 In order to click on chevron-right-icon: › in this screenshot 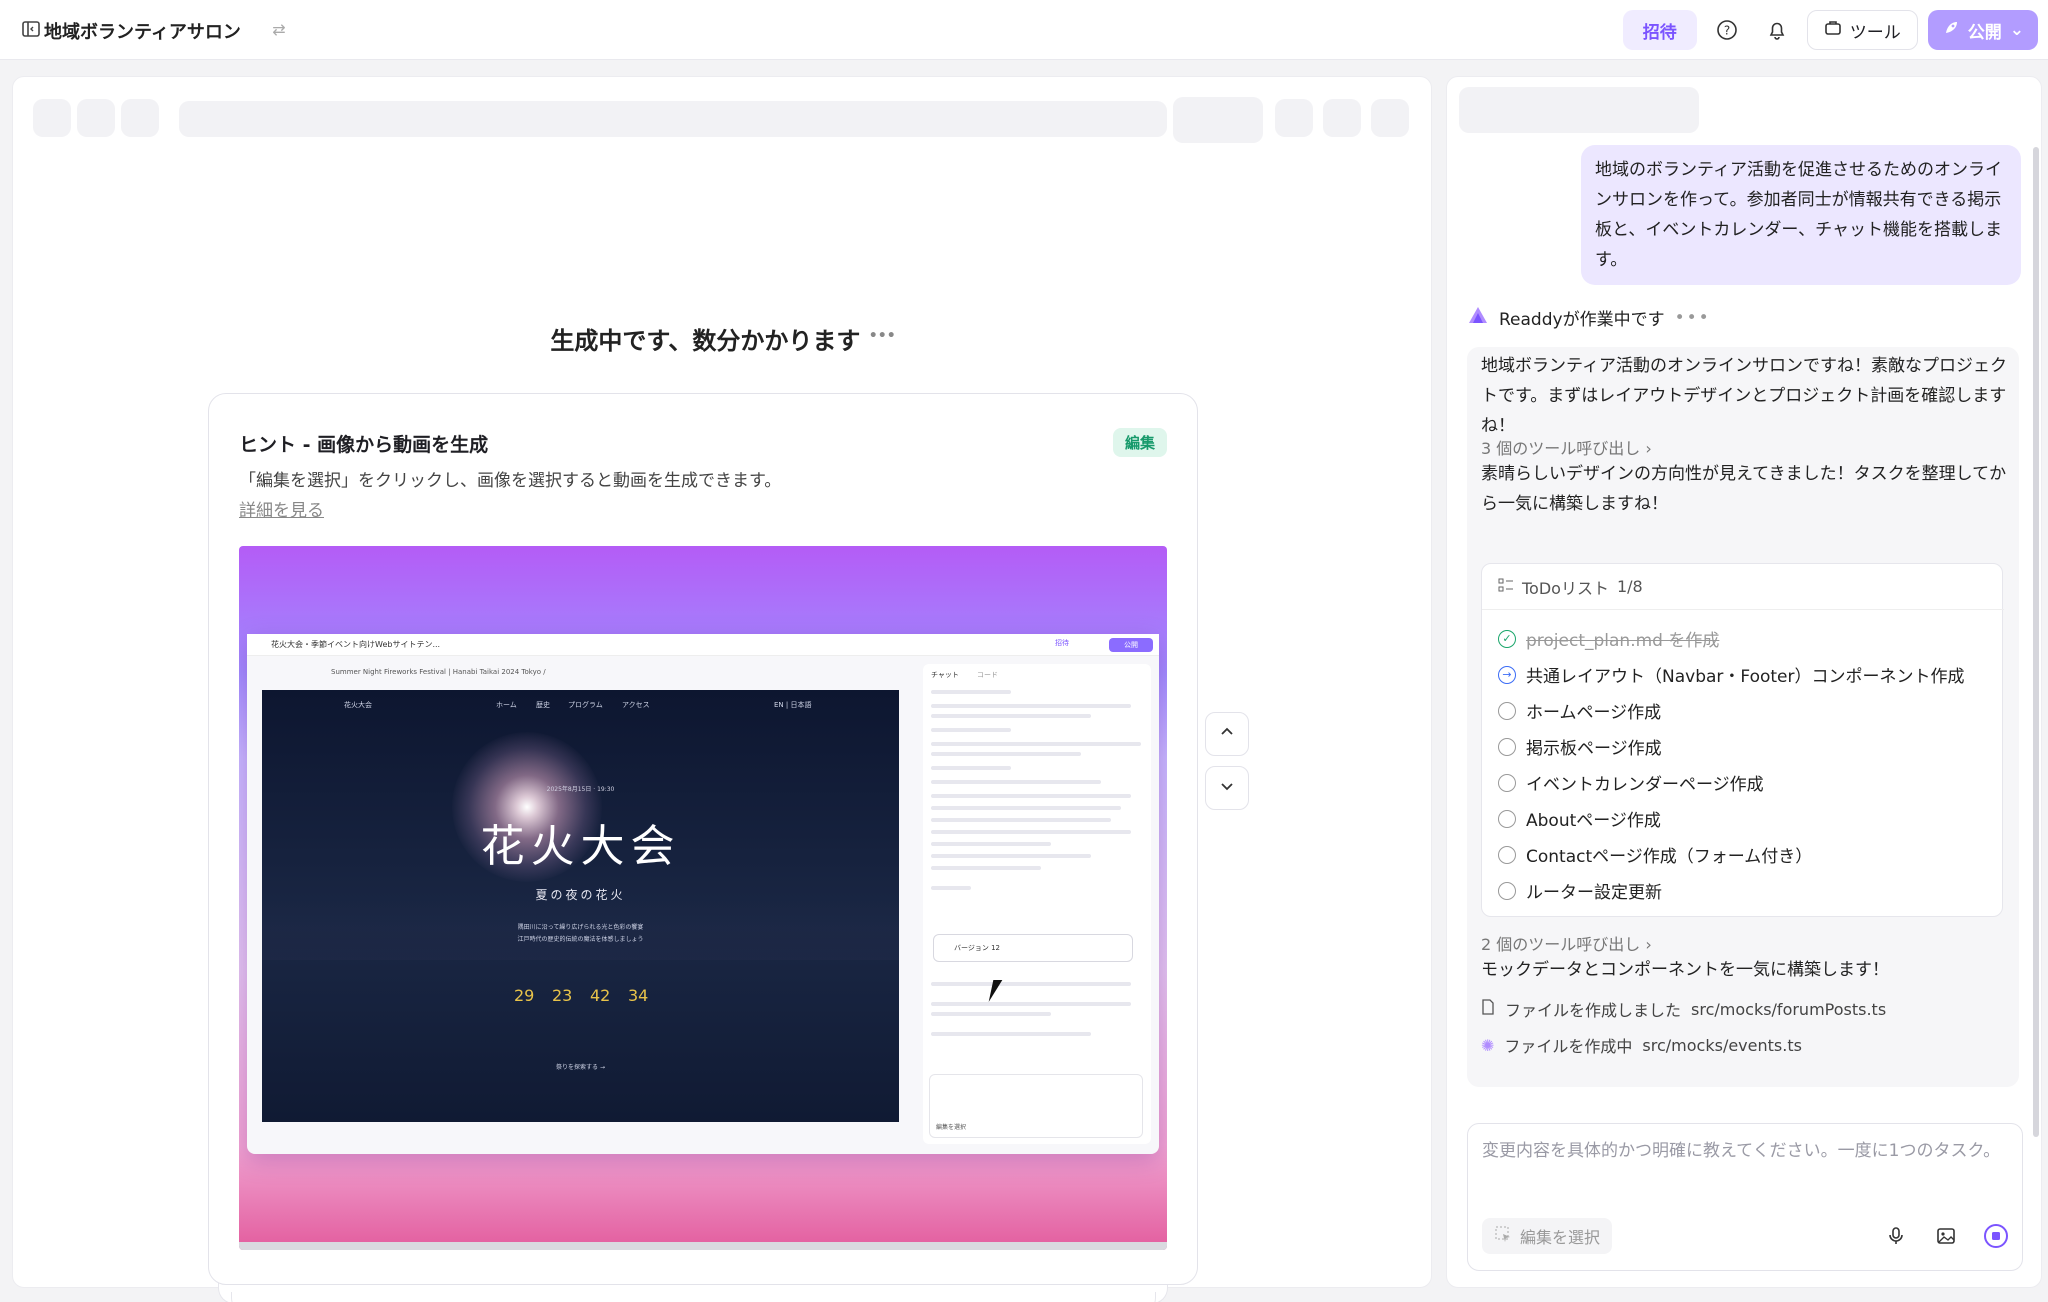, I will do `click(1648, 448)`.